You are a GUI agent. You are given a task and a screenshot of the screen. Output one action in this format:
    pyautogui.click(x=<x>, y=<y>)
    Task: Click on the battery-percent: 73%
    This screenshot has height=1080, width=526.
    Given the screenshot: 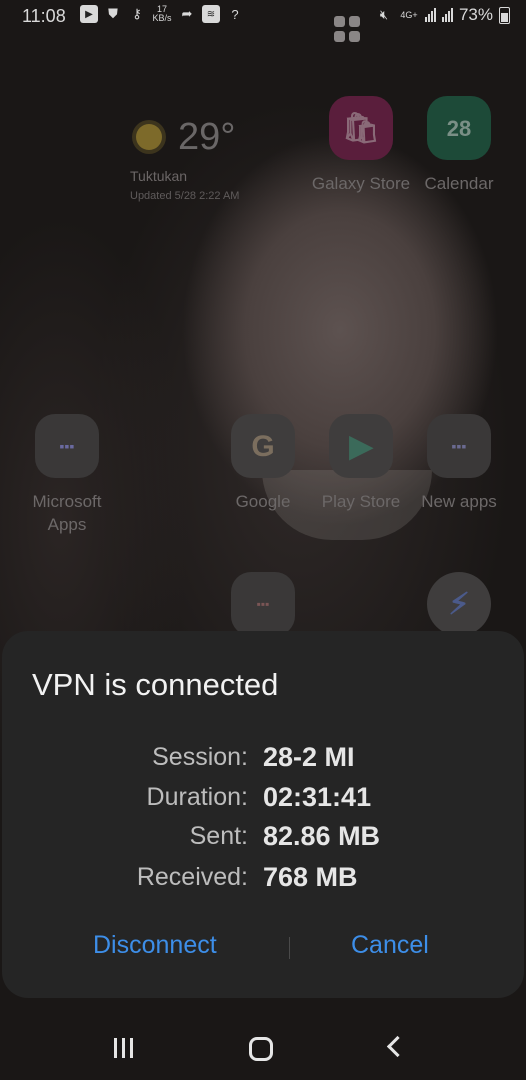 What is the action you would take?
    pyautogui.click(x=475, y=14)
    